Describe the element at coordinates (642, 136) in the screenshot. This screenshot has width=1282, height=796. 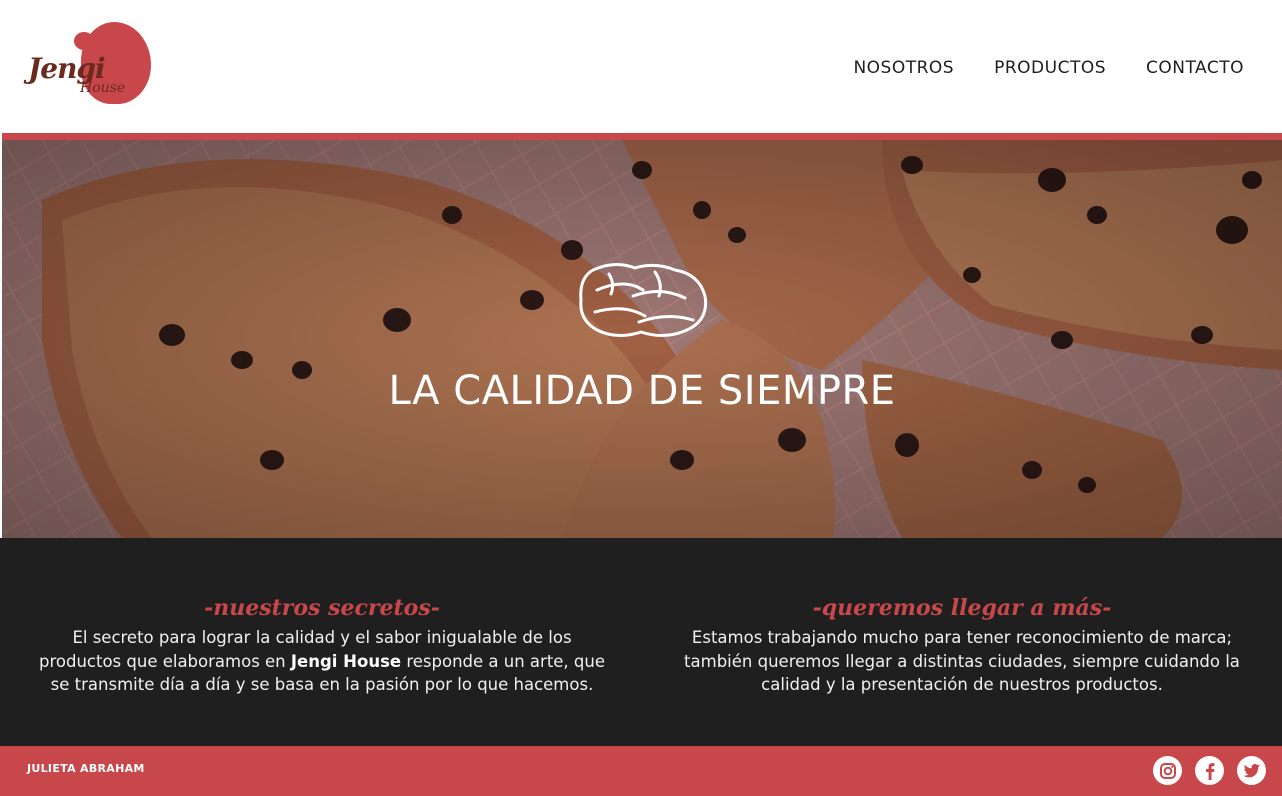
I see `header-divider` at that location.